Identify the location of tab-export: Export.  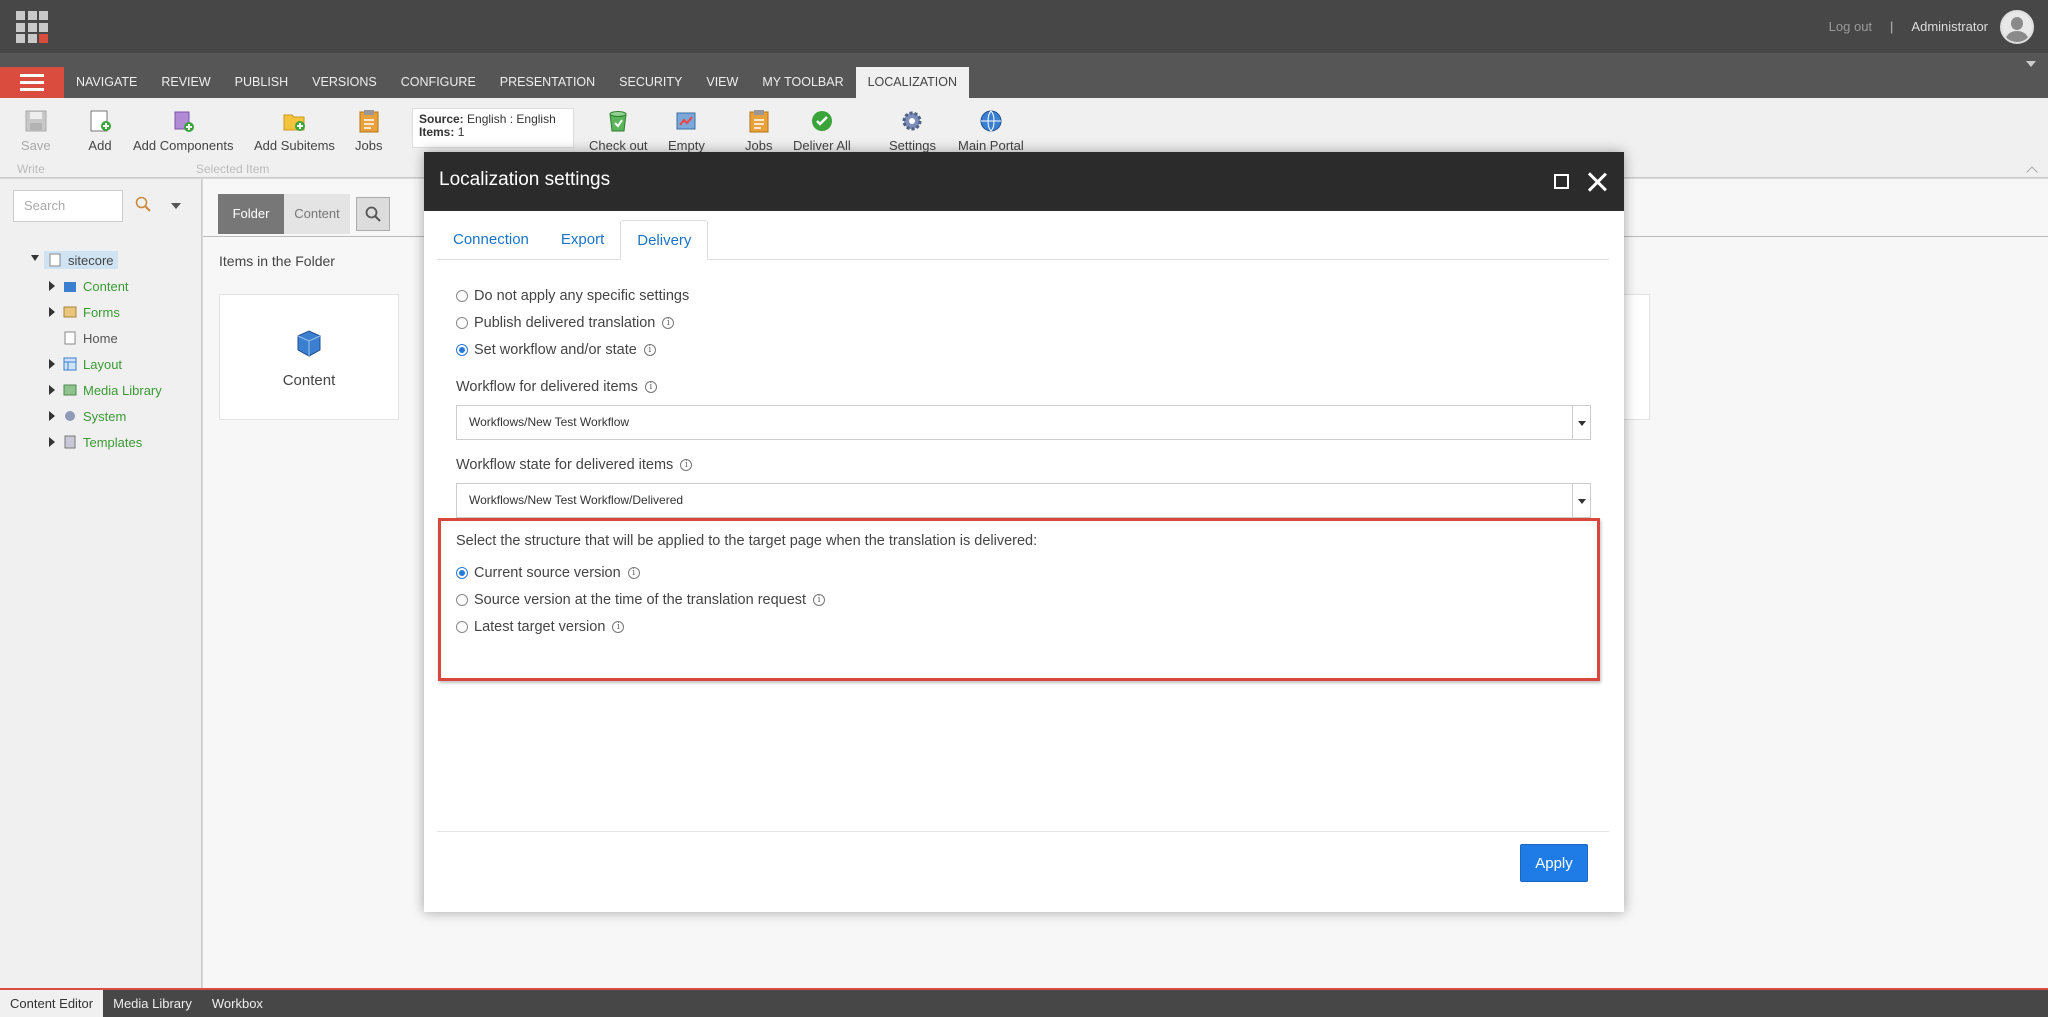
(582, 240).